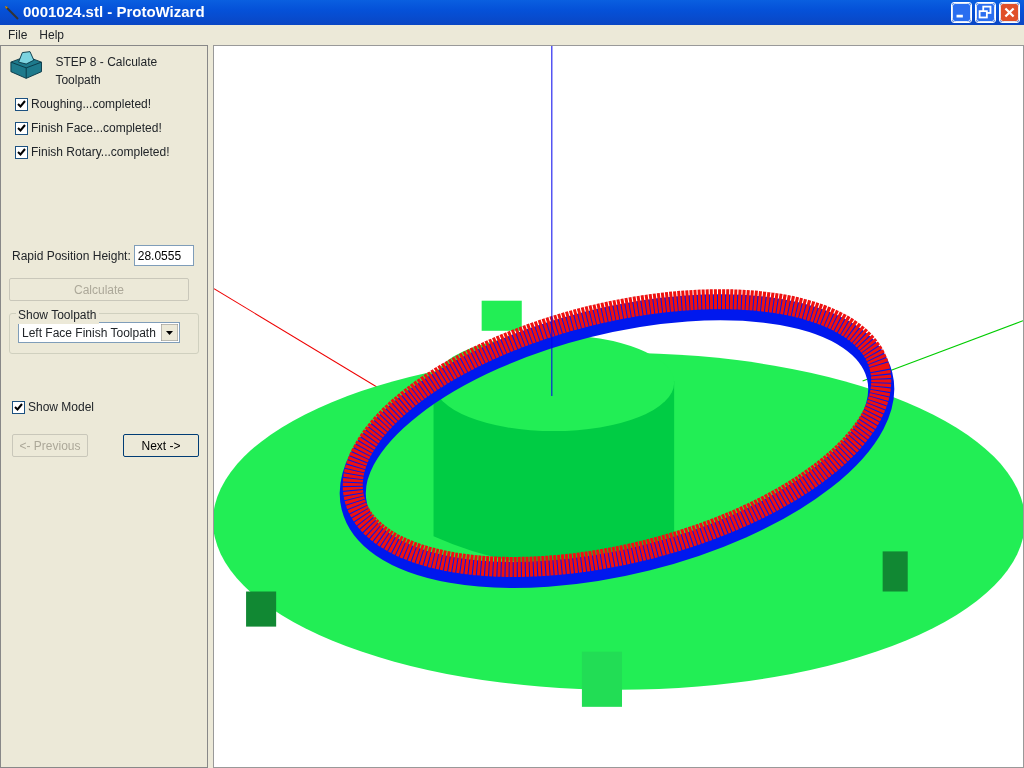  I want to click on cube-icon, so click(26, 65).